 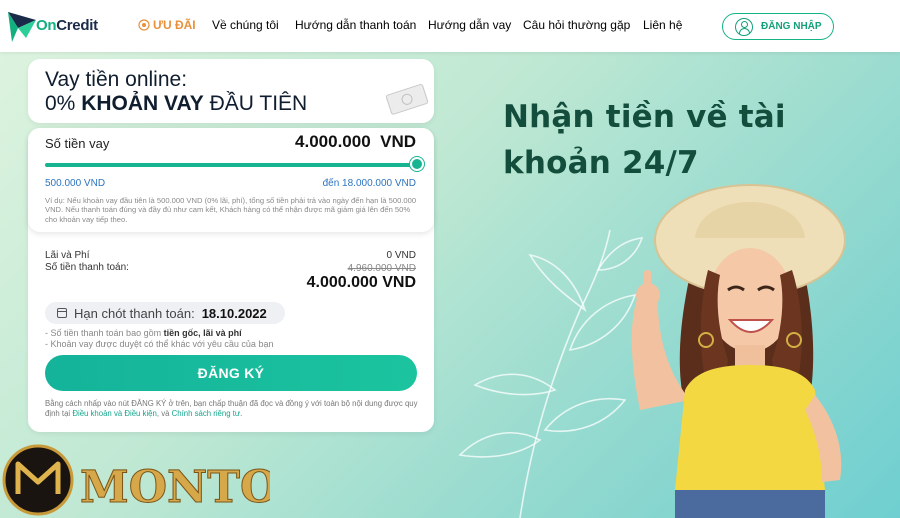 What do you see at coordinates (134, 313) in the screenshot?
I see `deadline-label: Hạn chót thanh toán:` at bounding box center [134, 313].